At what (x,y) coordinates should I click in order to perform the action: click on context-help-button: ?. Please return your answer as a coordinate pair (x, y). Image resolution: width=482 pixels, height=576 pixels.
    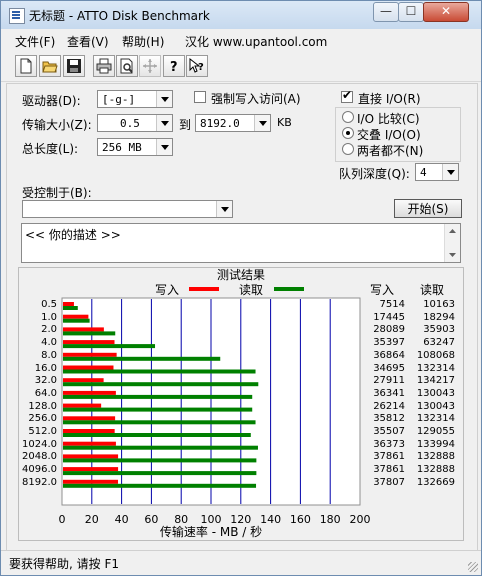
    Looking at the image, I should click on (197, 66).